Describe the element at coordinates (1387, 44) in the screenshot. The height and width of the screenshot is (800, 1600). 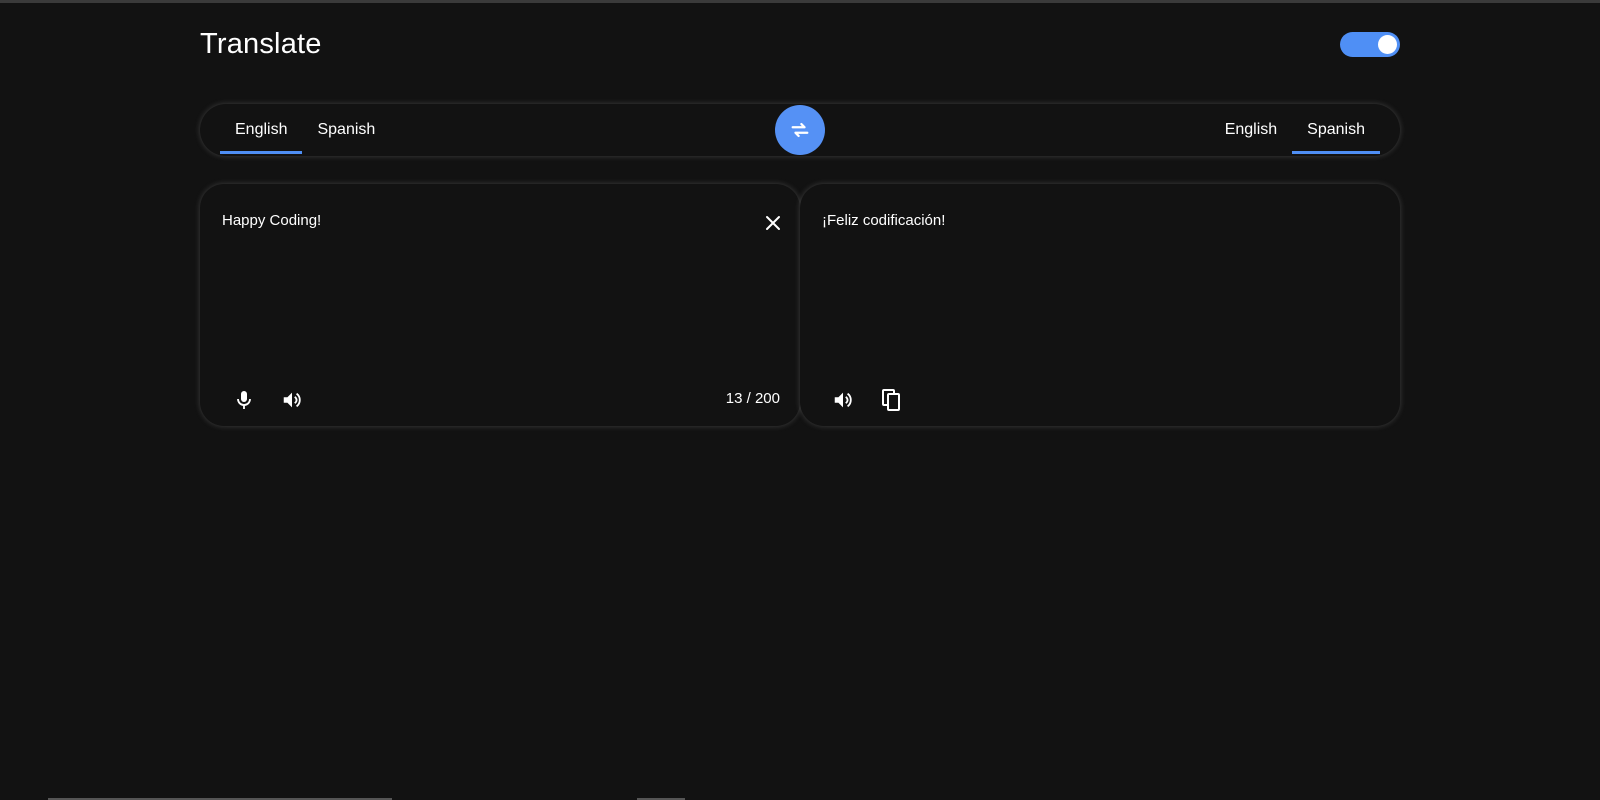
I see `toggle-knob` at that location.